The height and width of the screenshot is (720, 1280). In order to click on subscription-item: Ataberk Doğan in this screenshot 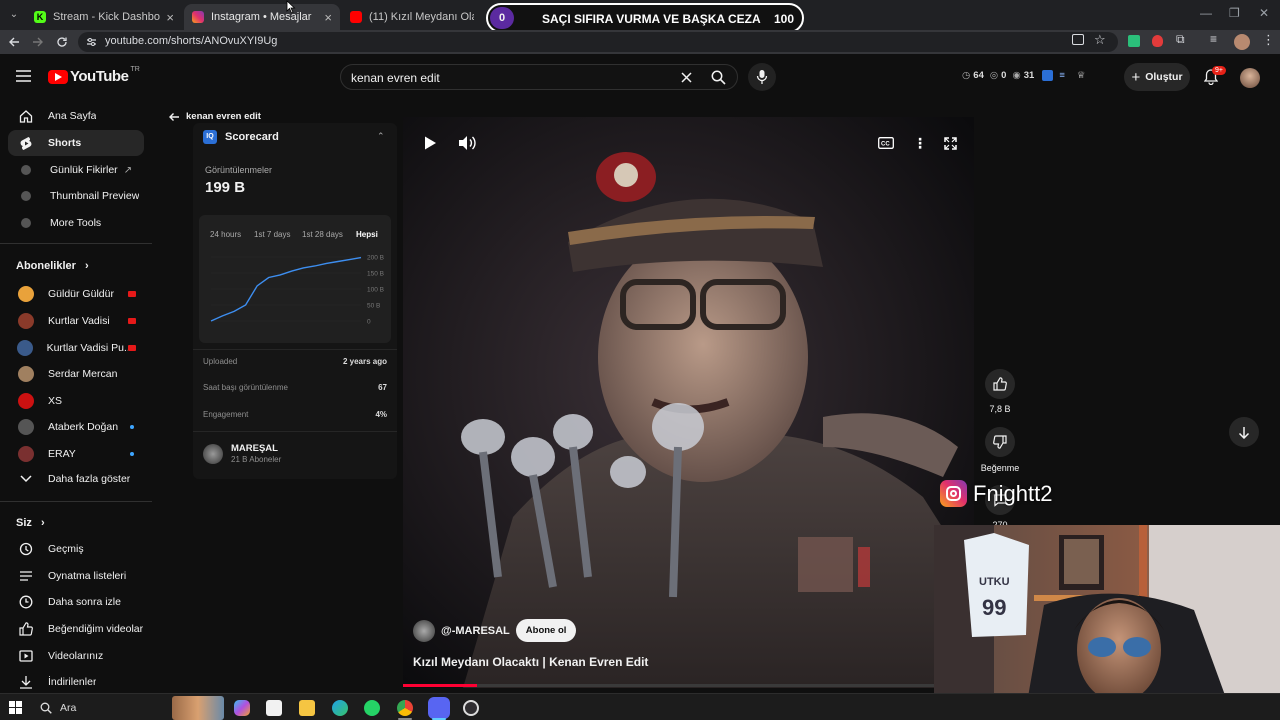, I will do `click(76, 427)`.